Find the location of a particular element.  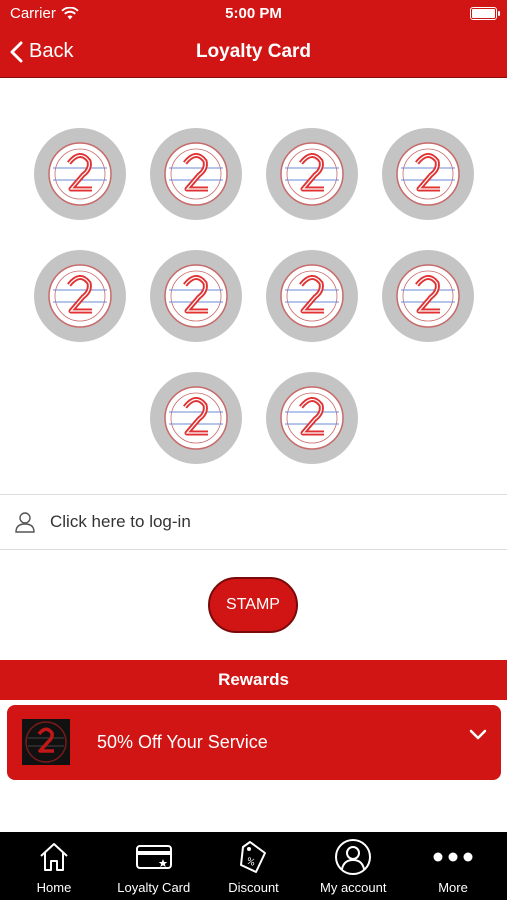

status-bar: Carrier 5:00 PM is located at coordinates (253, 14).